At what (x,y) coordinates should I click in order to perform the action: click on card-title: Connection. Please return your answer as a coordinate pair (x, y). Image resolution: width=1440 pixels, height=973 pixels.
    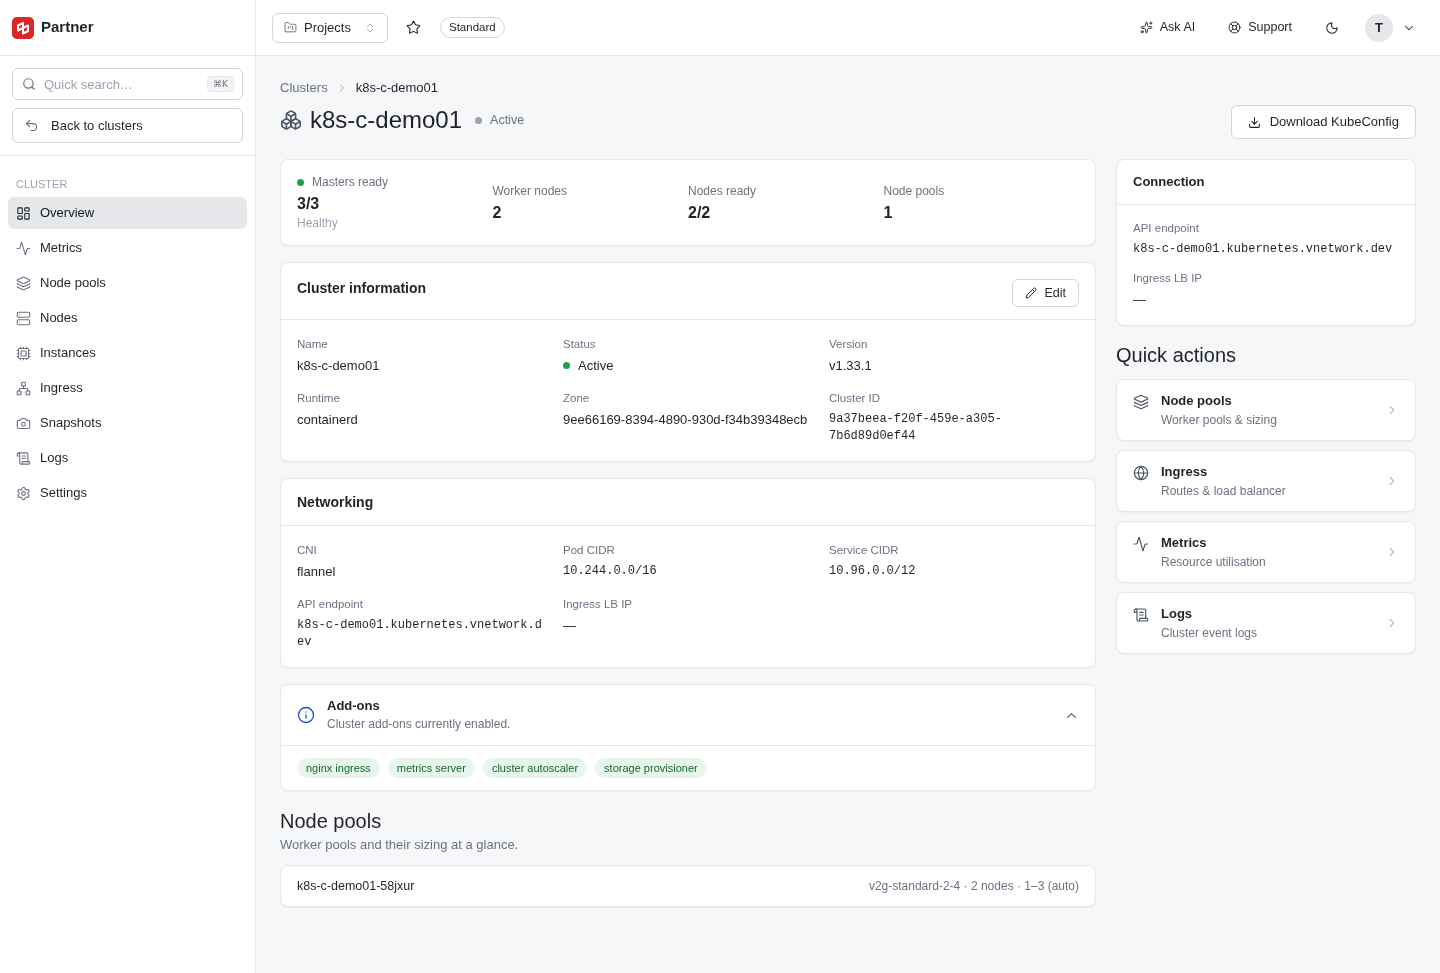
    Looking at the image, I should click on (1169, 182).